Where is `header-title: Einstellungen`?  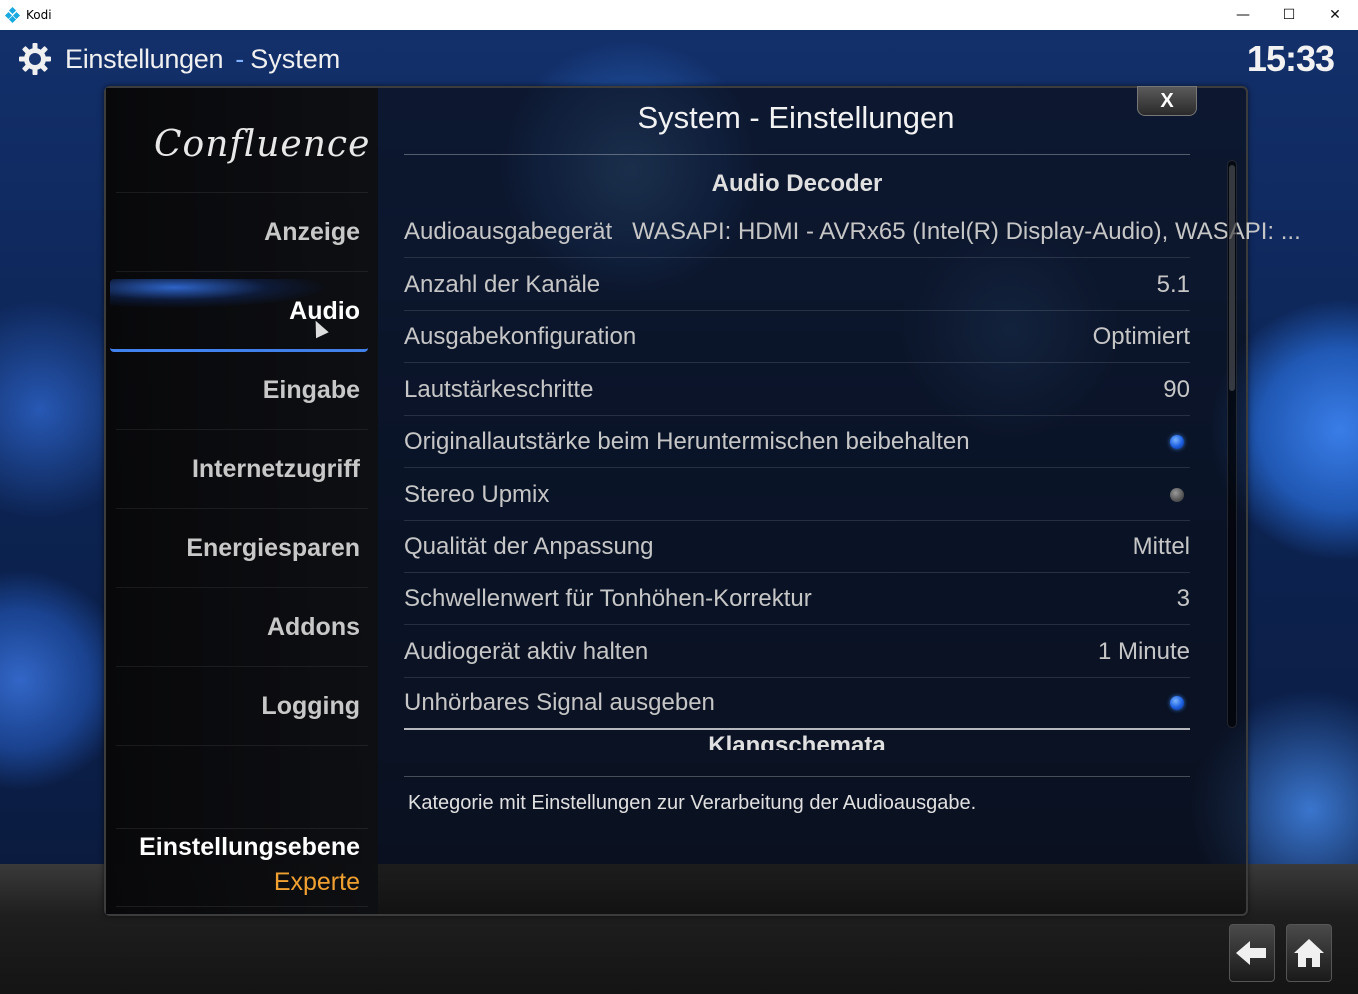
header-title: Einstellungen is located at coordinates (144, 58).